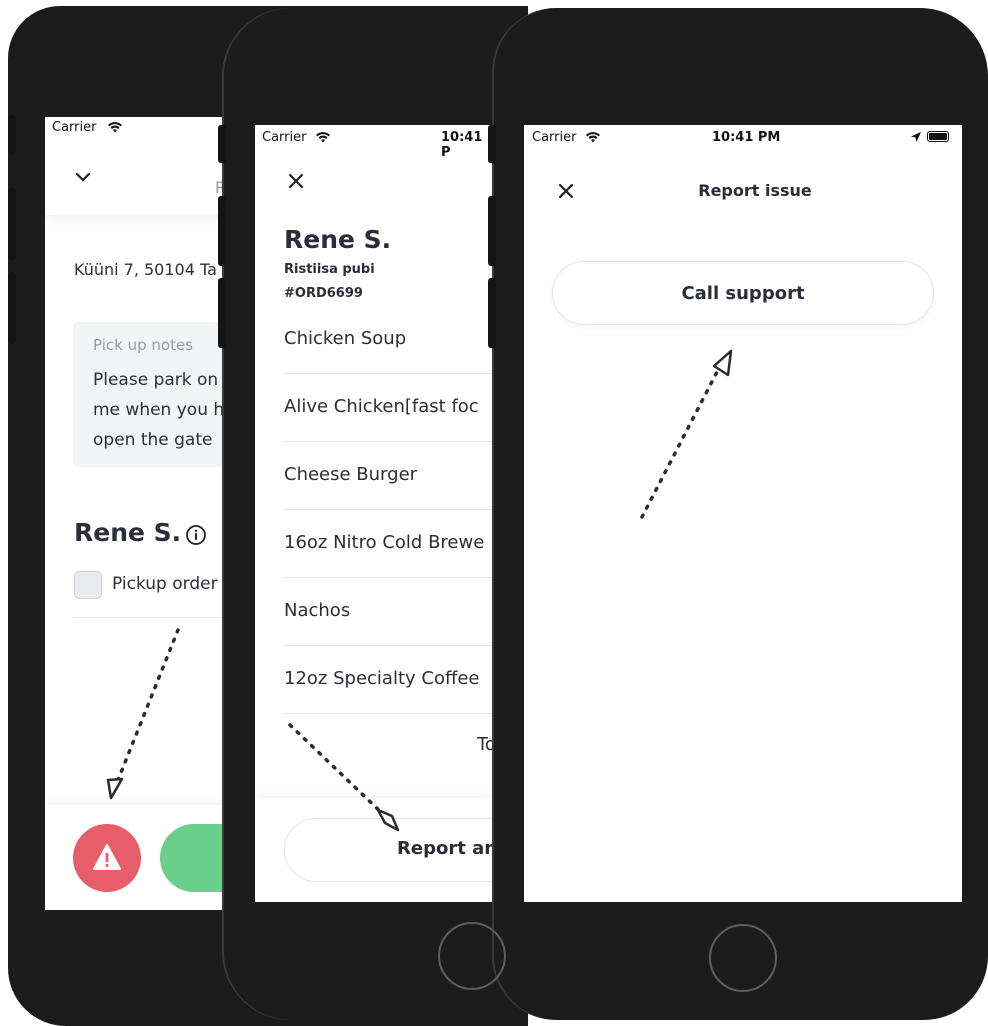 The height and width of the screenshot is (1026, 988). Describe the element at coordinates (686, 434) in the screenshot. I see `arrow-to-call-support` at that location.